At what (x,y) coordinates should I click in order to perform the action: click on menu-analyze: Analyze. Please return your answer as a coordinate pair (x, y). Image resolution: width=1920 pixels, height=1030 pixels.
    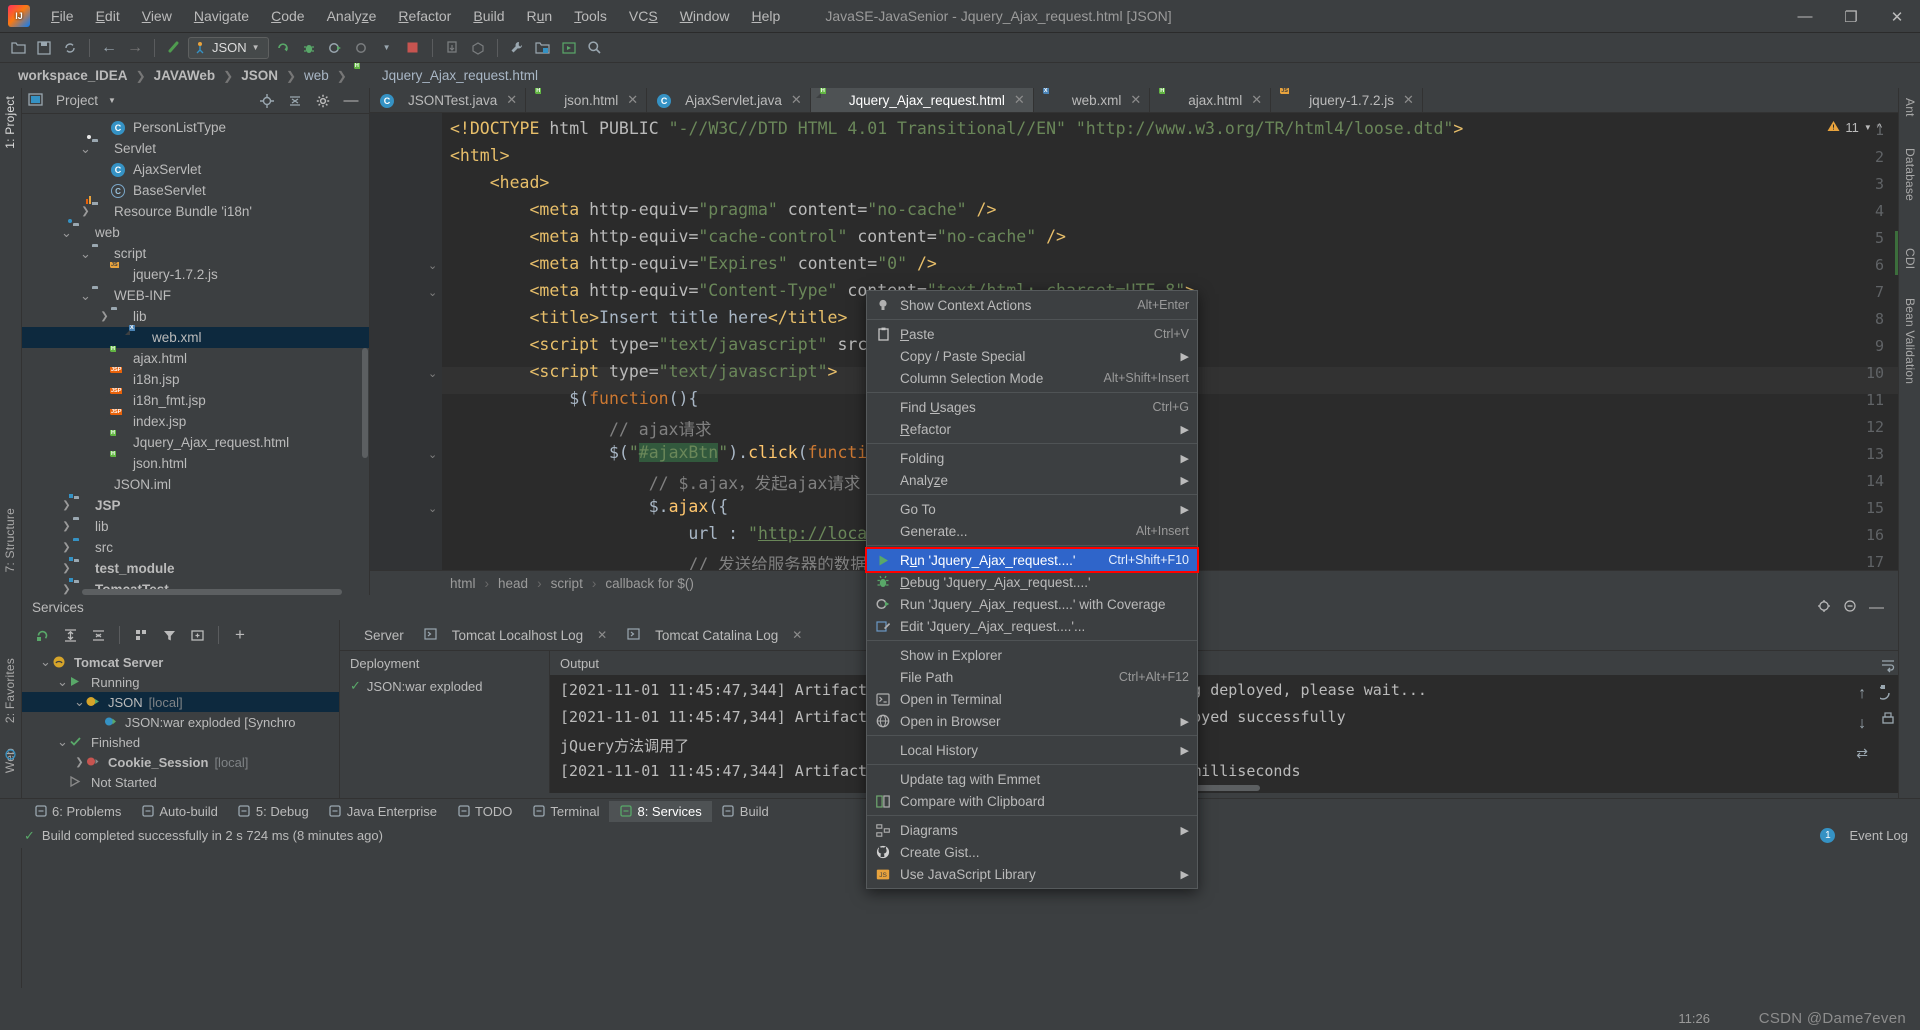
    Looking at the image, I should click on (352, 16).